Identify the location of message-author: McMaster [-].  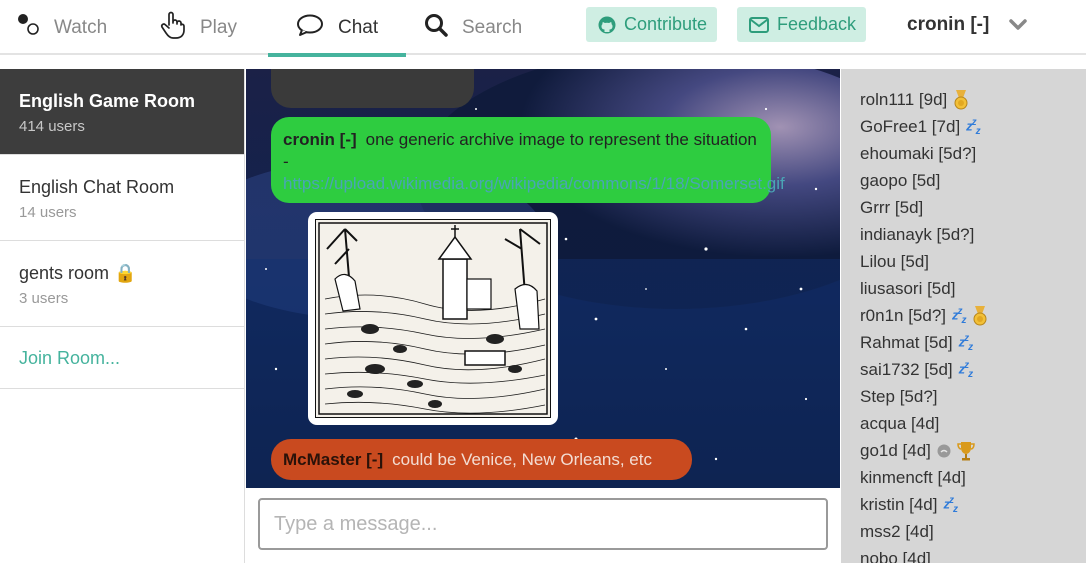
(333, 460).